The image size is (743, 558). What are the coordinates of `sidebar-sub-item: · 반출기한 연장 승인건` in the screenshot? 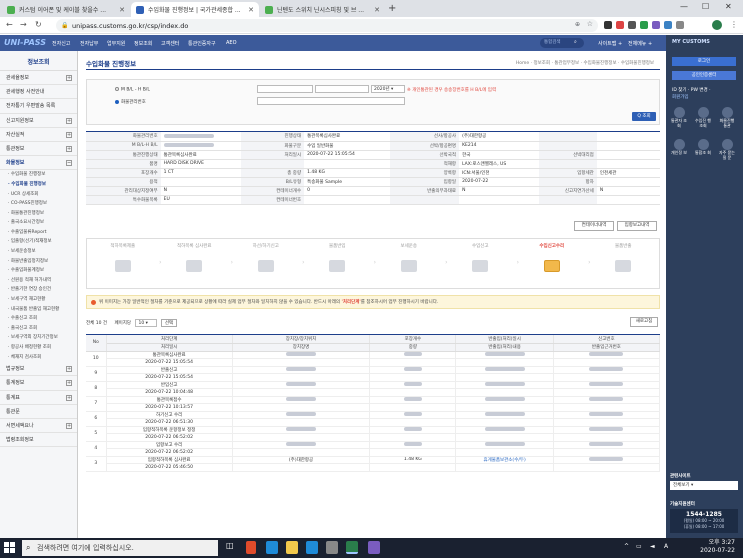 It's located at (38, 290).